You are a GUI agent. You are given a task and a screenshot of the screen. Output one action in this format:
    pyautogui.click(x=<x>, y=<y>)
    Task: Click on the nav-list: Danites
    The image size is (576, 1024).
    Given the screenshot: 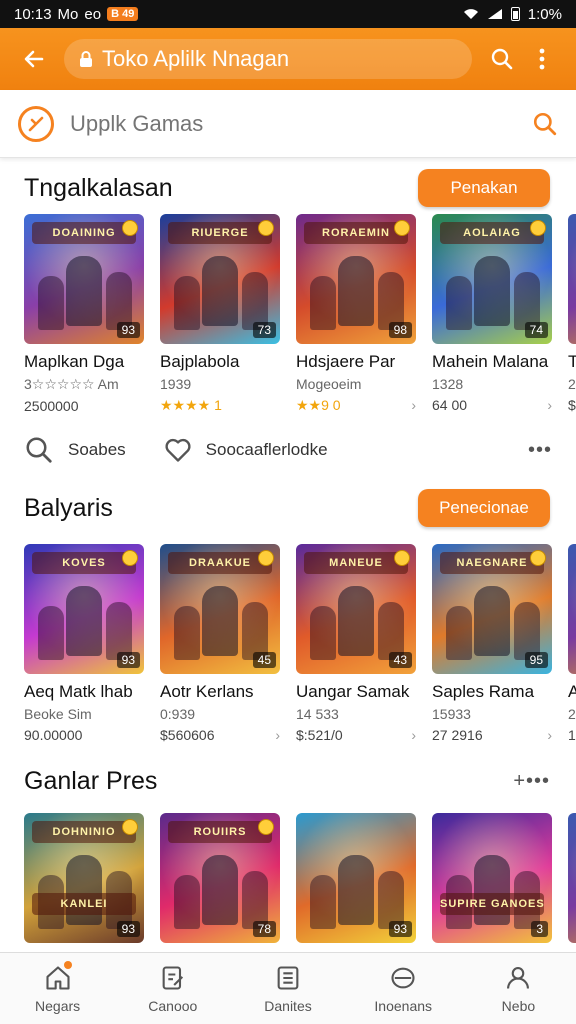 What is the action you would take?
    pyautogui.click(x=287, y=988)
    